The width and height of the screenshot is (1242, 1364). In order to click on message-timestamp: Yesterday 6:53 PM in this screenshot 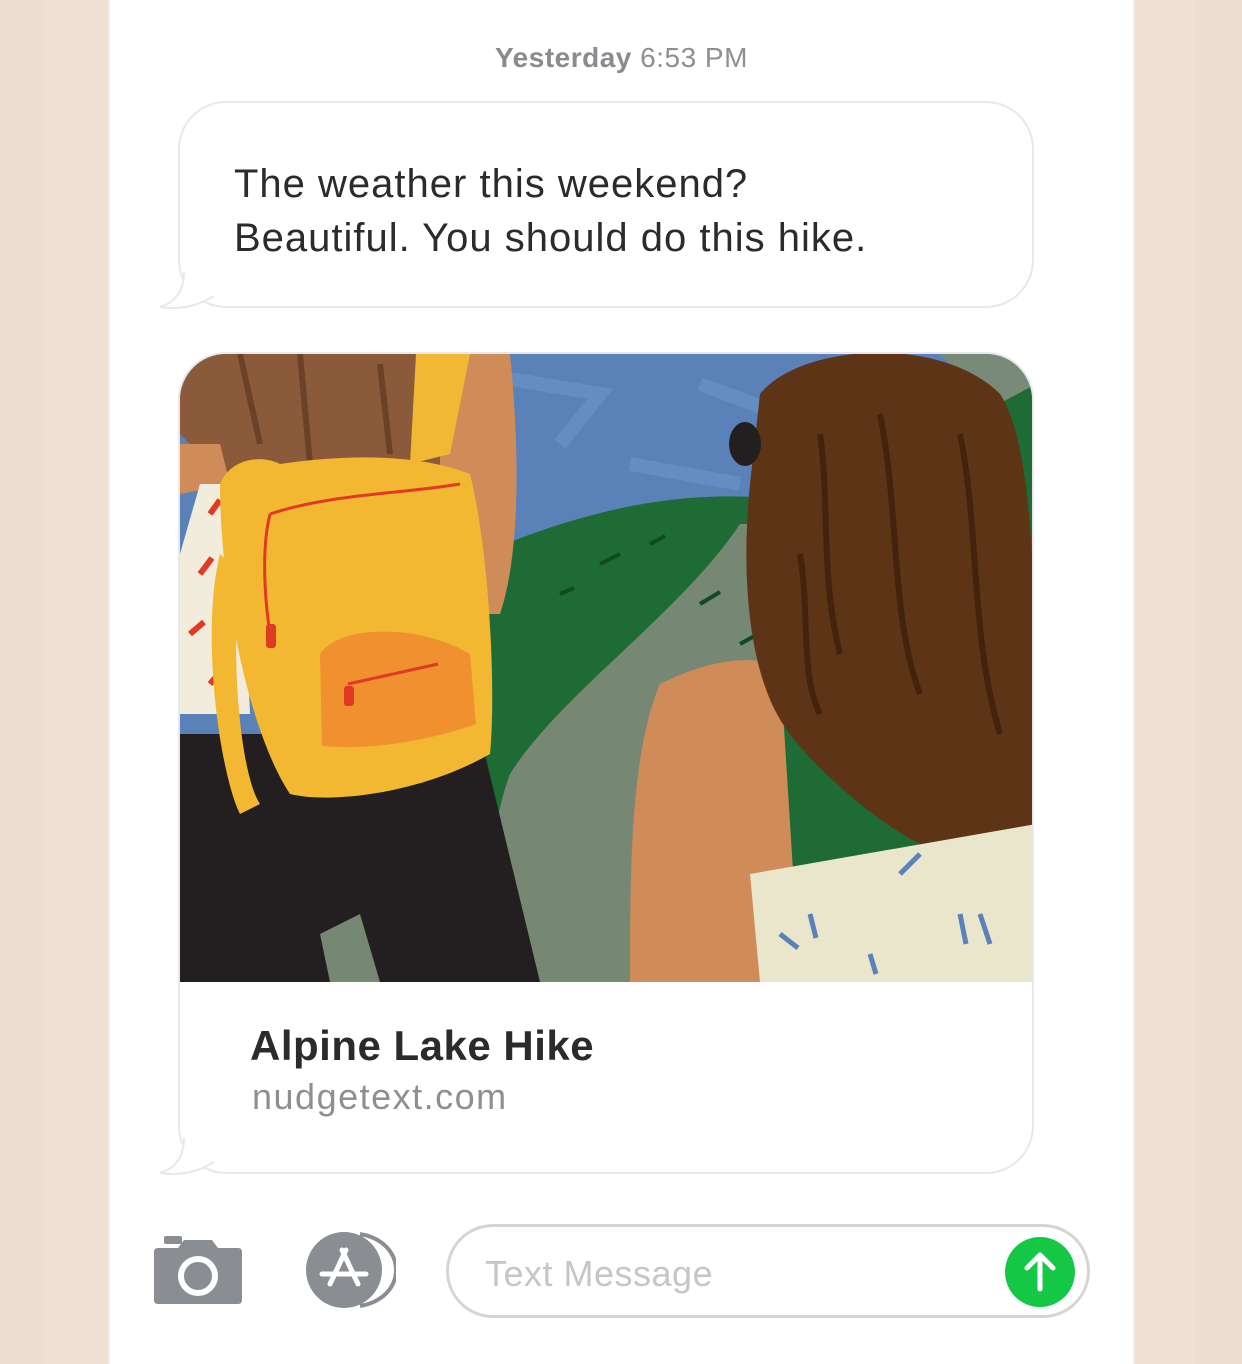, I will do `click(621, 58)`.